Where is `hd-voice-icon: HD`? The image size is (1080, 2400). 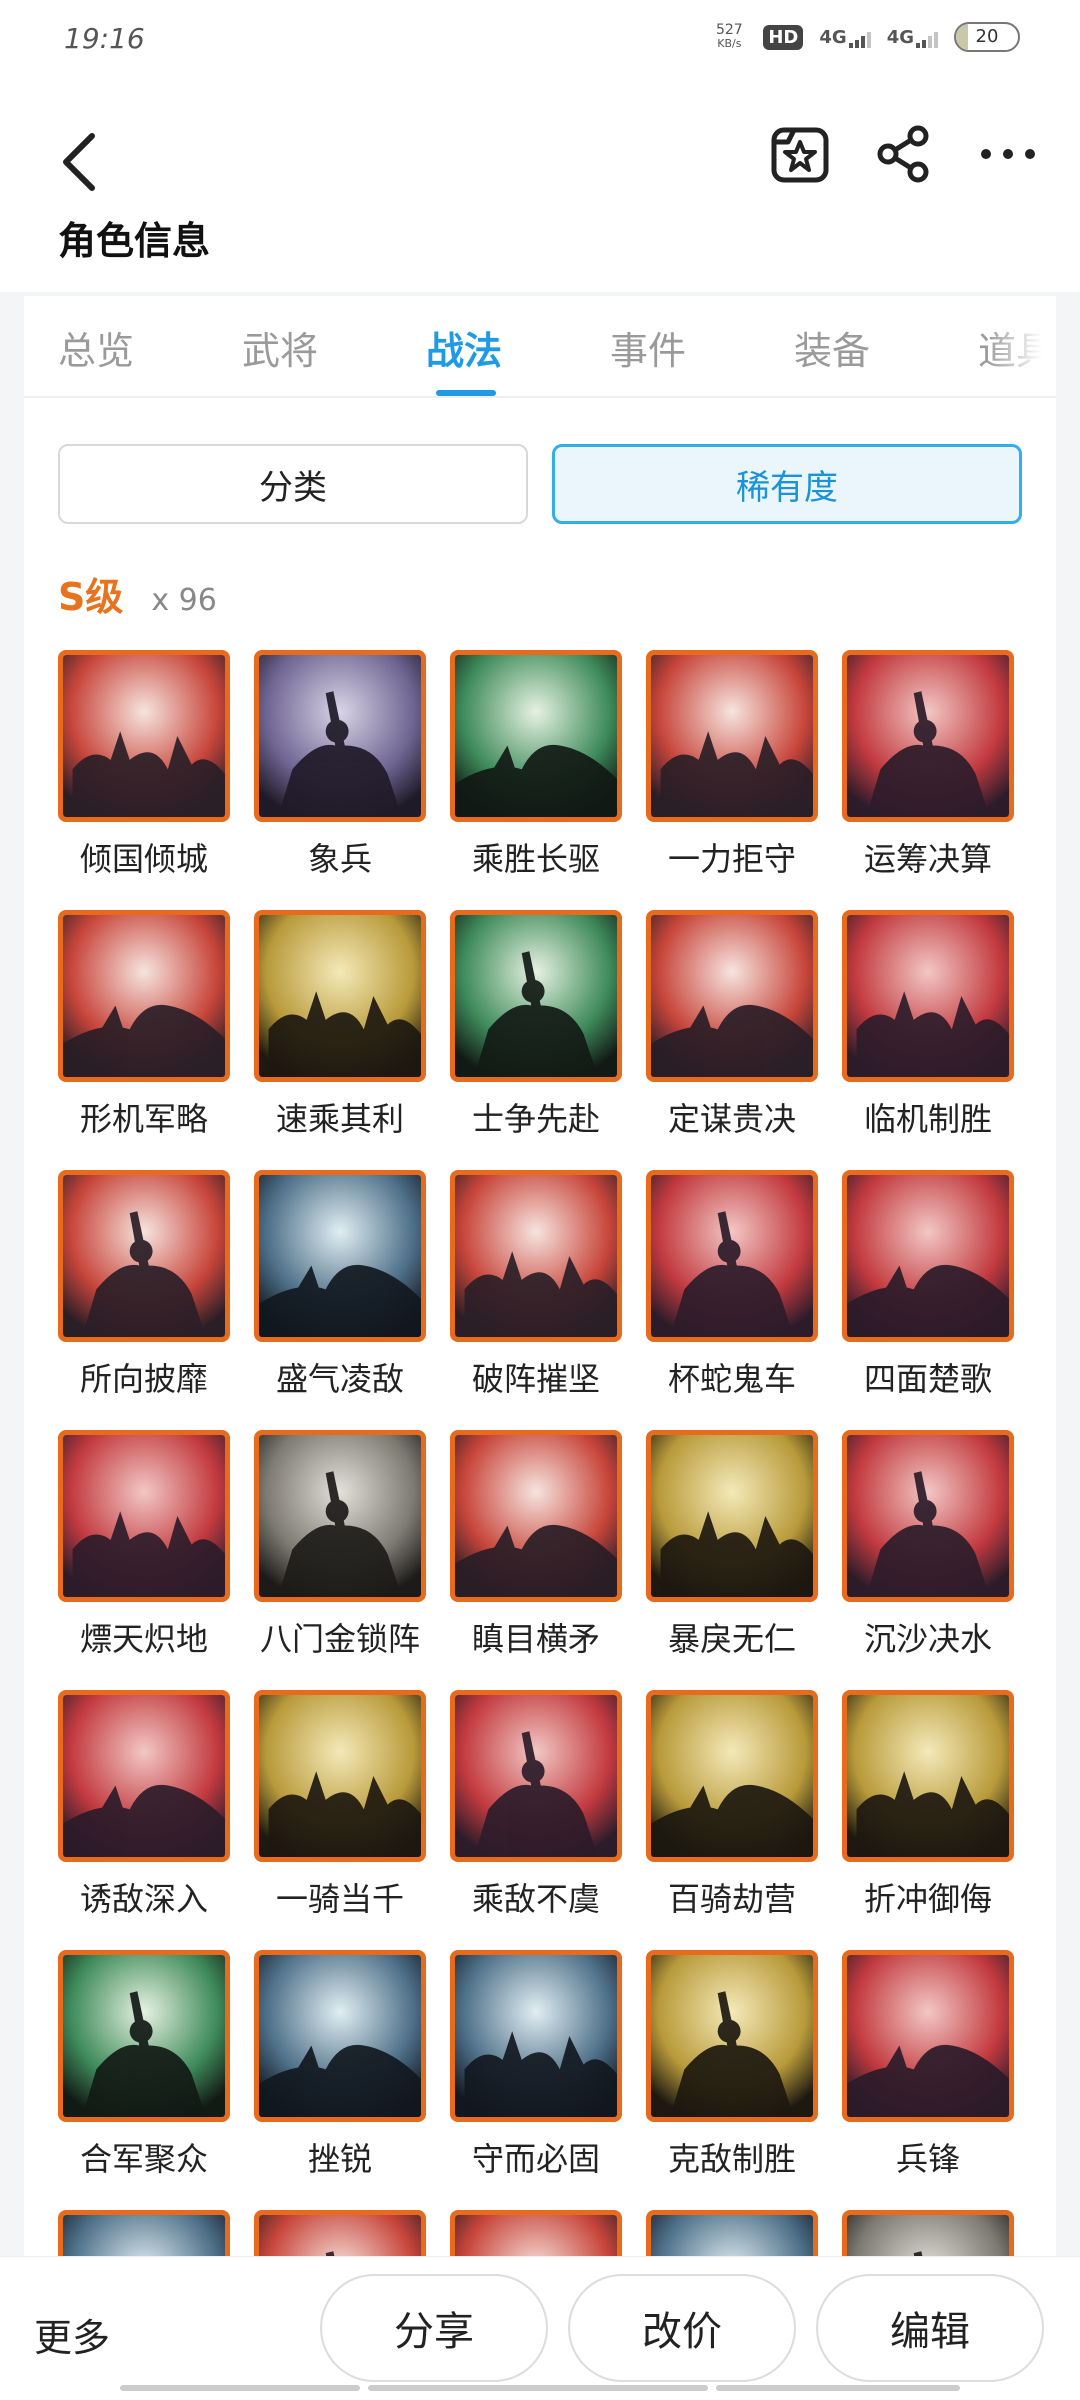 hd-voice-icon: HD is located at coordinates (783, 37).